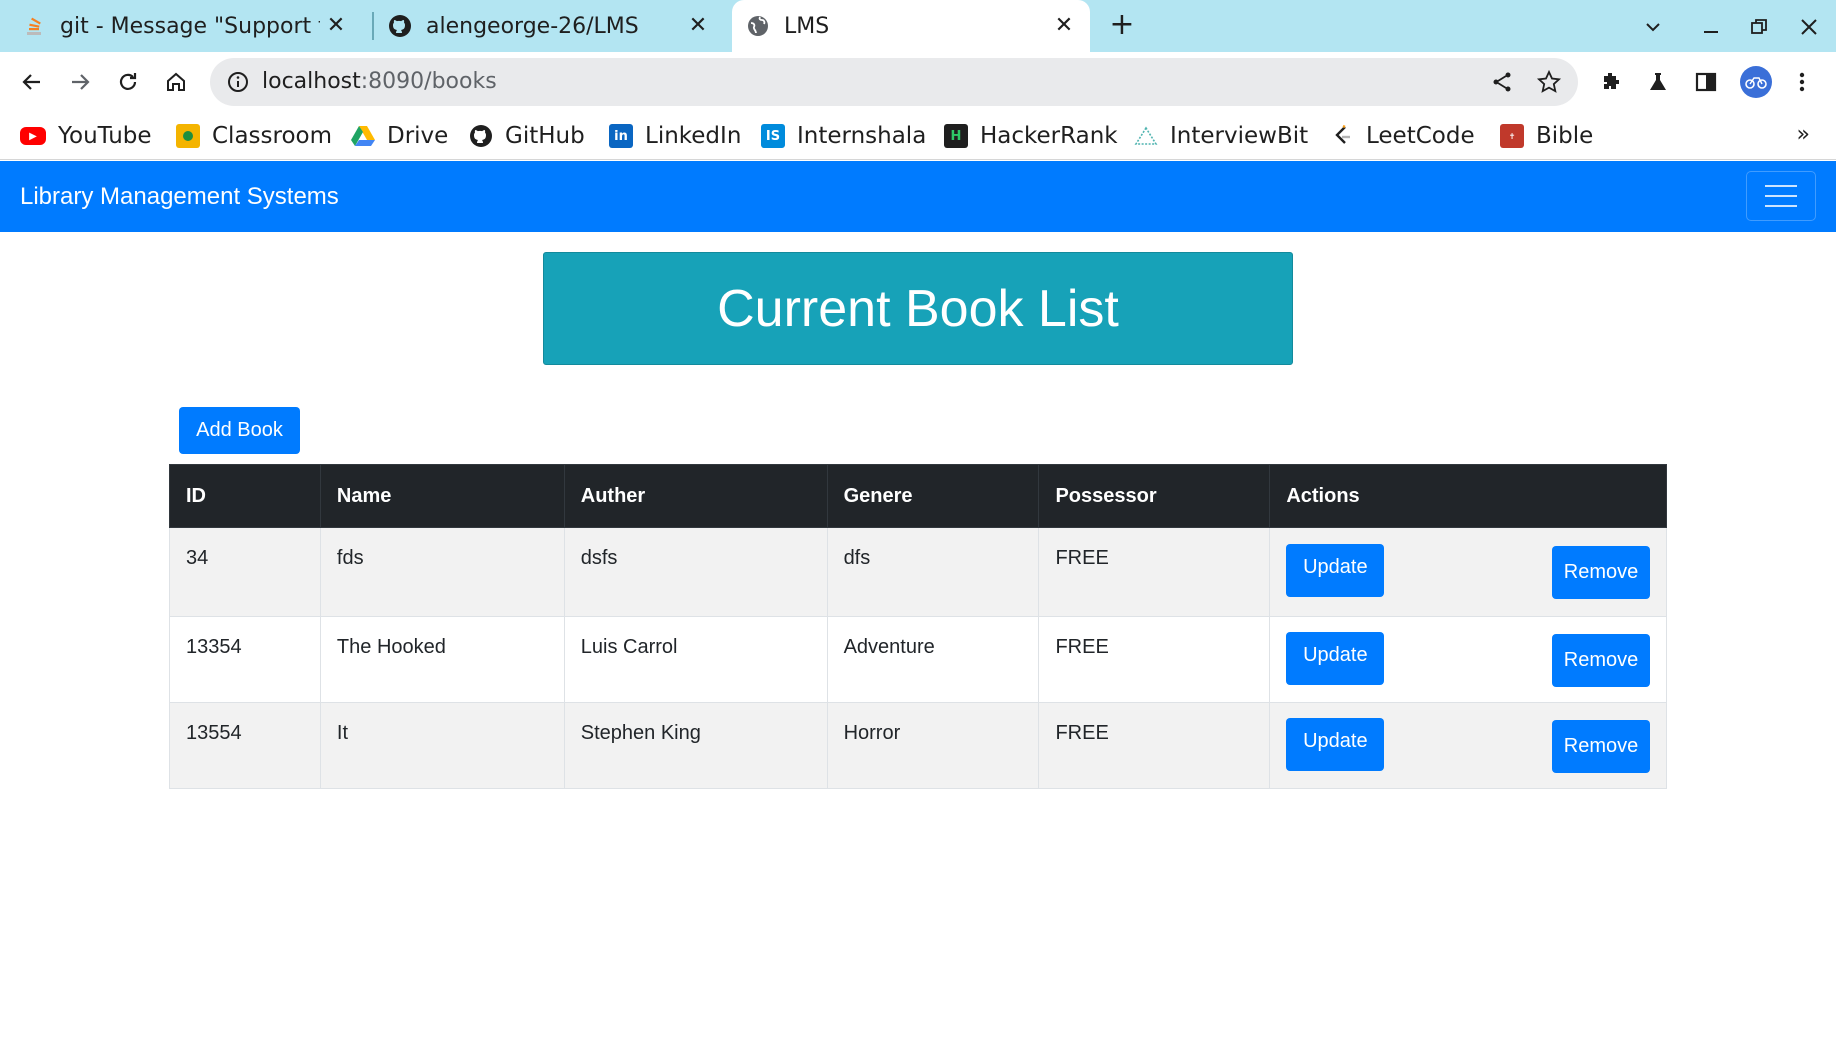  What do you see at coordinates (1802, 82) in the screenshot?
I see `menu-kebab-icon` at bounding box center [1802, 82].